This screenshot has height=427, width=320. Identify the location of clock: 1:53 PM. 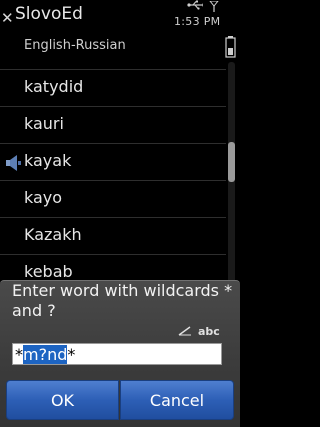
(197, 21).